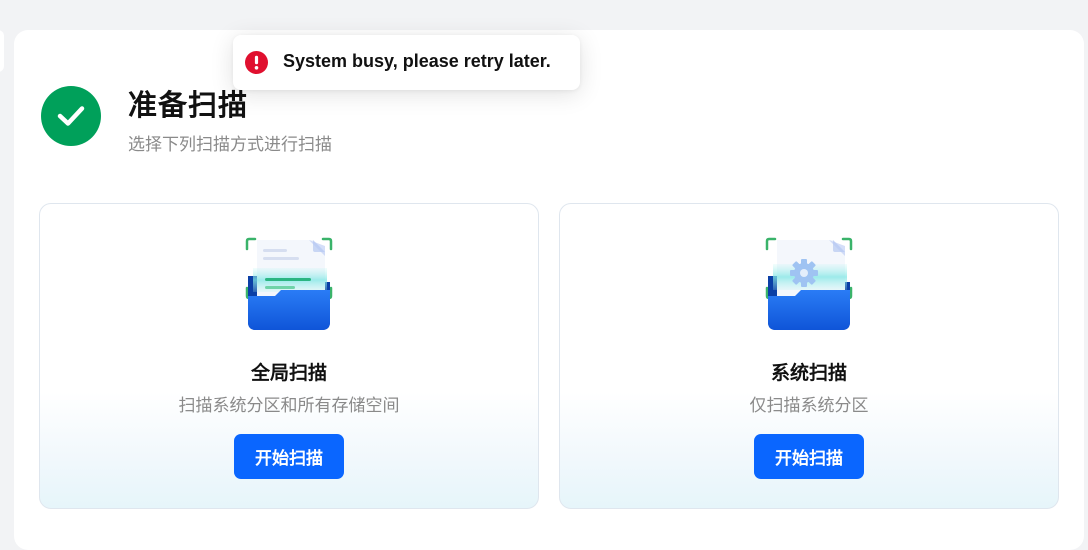  Describe the element at coordinates (256, 62) in the screenshot. I see `error-icon` at that location.